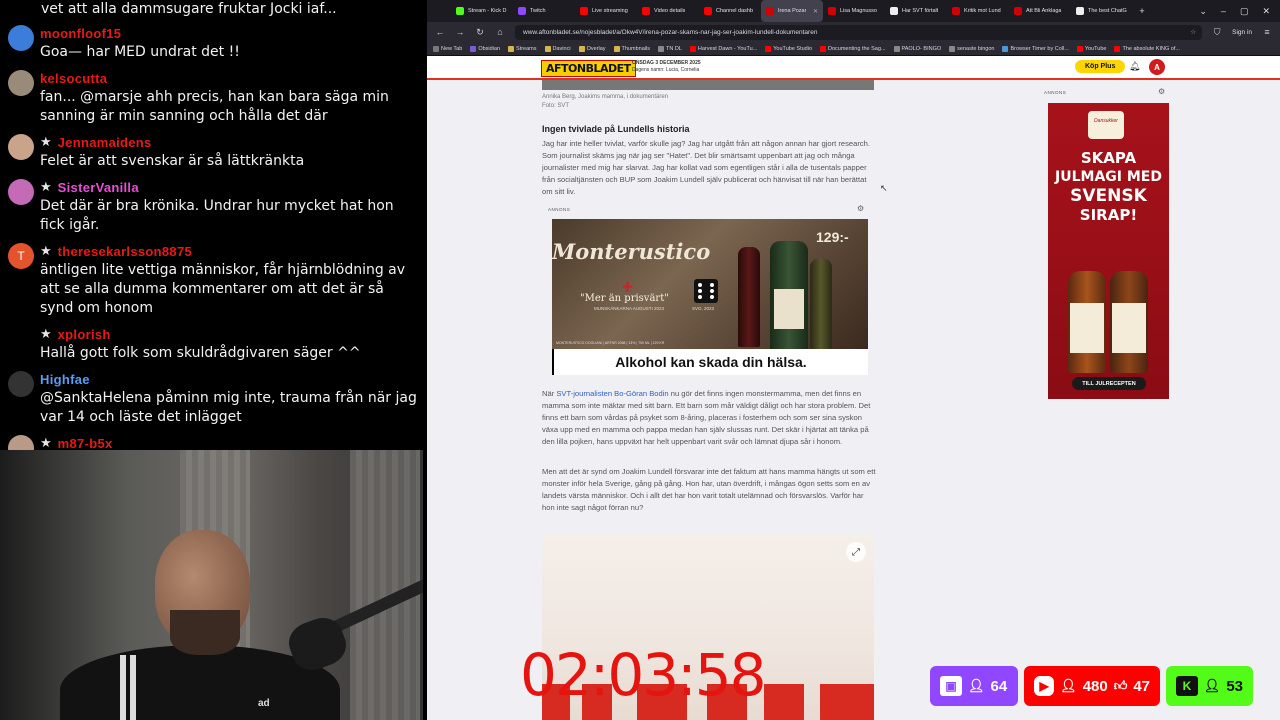 The height and width of the screenshot is (720, 1280). I want to click on browser-tab: Channel dashb, so click(730, 11).